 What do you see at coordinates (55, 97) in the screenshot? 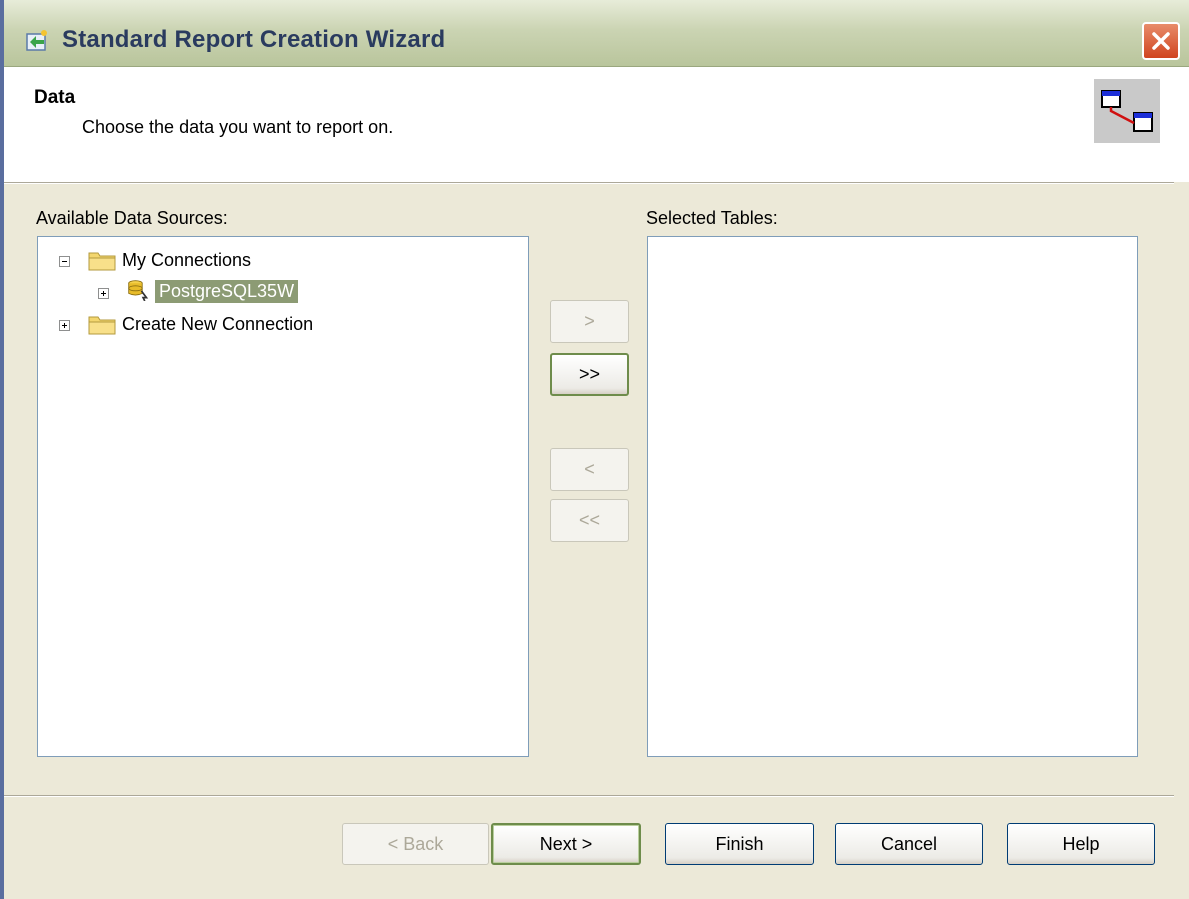
I see `page-title: Data` at bounding box center [55, 97].